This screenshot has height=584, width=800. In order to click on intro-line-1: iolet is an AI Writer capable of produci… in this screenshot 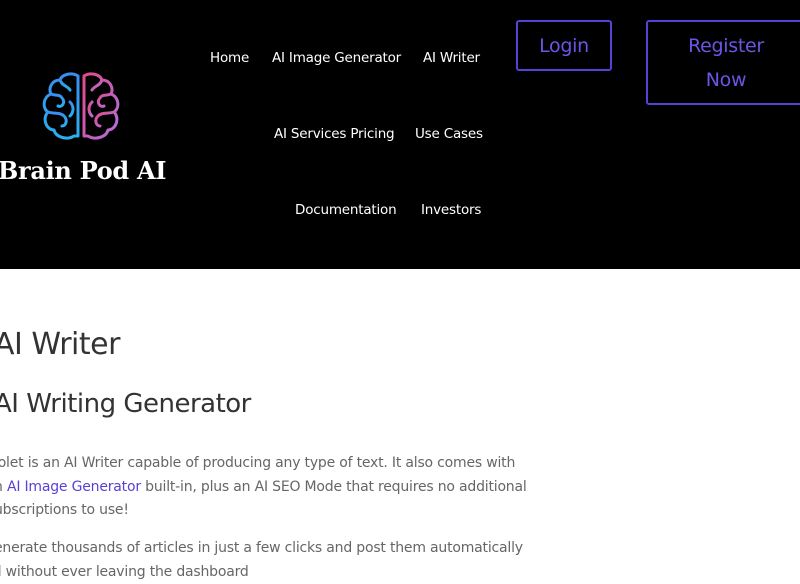, I will do `click(267, 464)`.